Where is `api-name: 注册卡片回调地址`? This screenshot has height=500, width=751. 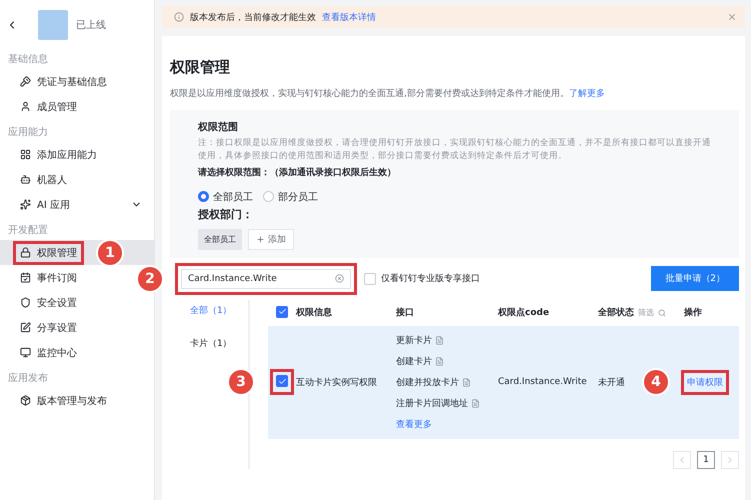
api-name: 注册卡片回调地址 is located at coordinates (432, 404).